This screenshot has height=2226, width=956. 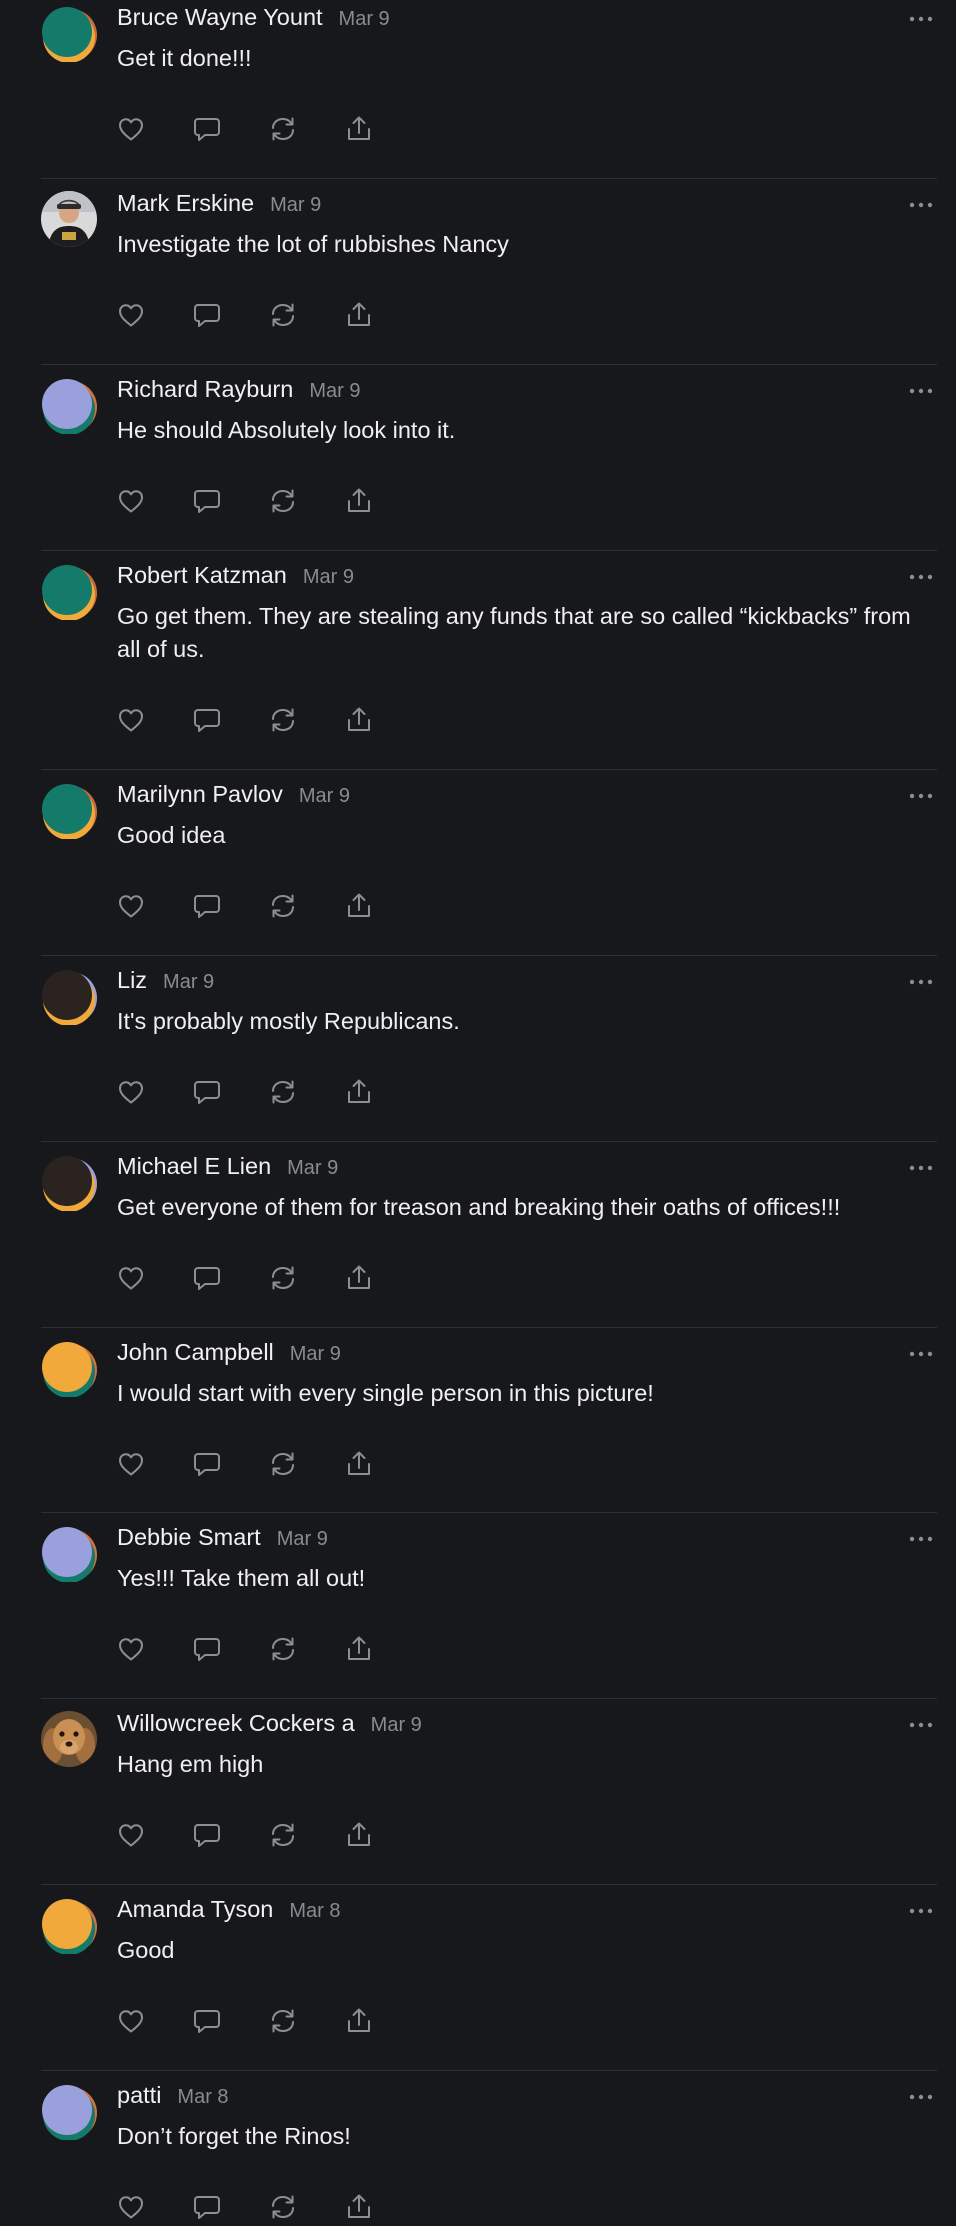 What do you see at coordinates (489, 769) in the screenshot?
I see `comment-divider` at bounding box center [489, 769].